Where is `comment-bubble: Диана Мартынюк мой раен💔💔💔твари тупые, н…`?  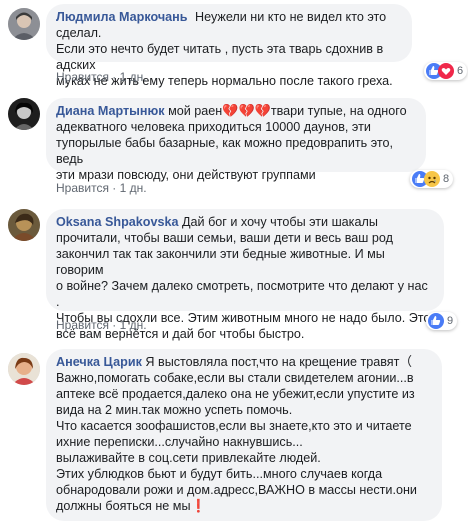
comment-bubble: Диана Мартынюк мой раен💔💔💔твари тупые, н… is located at coordinates (236, 140).